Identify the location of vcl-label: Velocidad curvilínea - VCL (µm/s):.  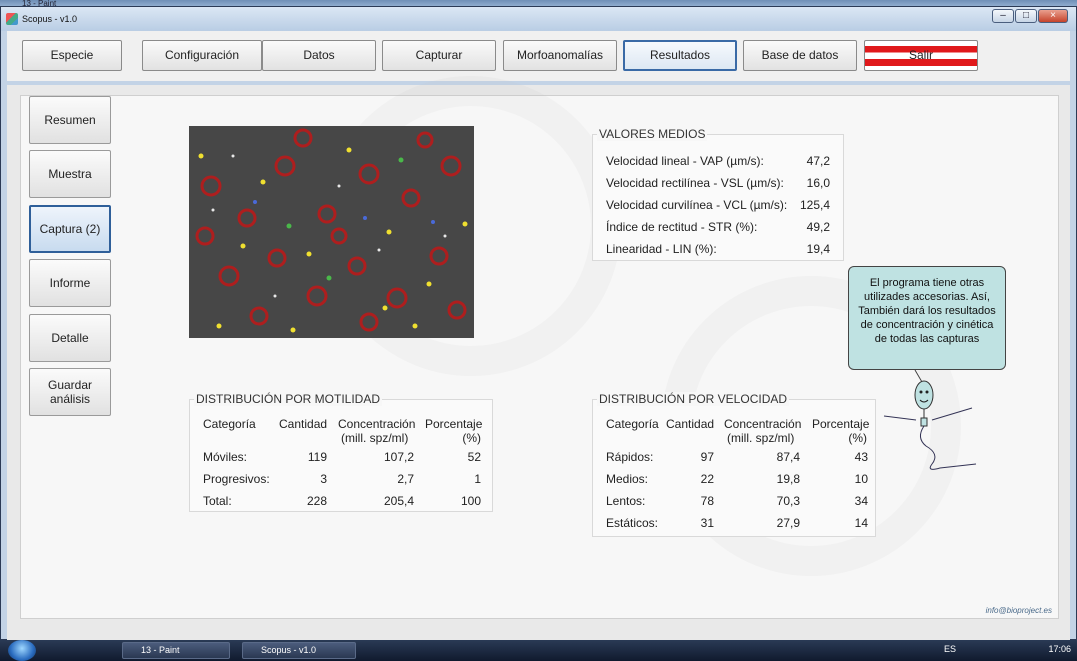
(697, 205).